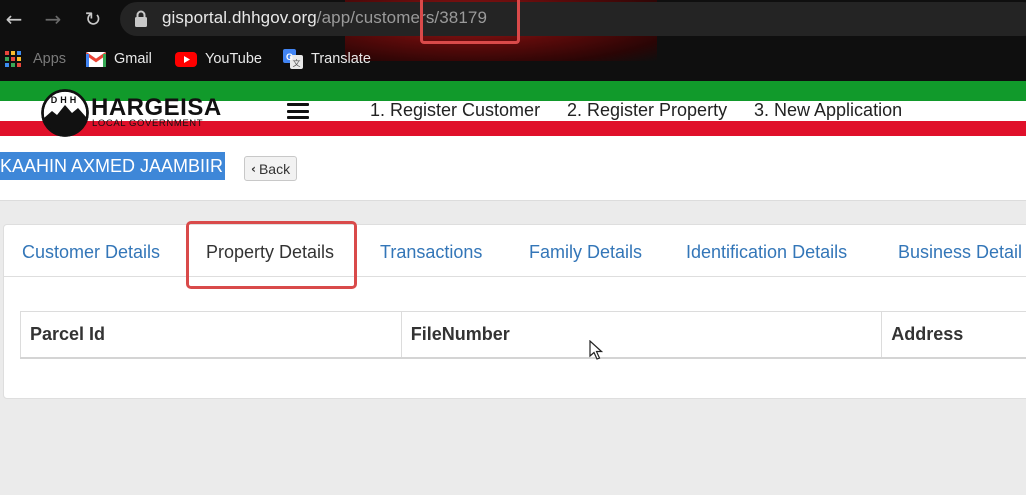 Image resolution: width=1026 pixels, height=495 pixels. Describe the element at coordinates (298, 111) in the screenshot. I see `menu-icon` at that location.